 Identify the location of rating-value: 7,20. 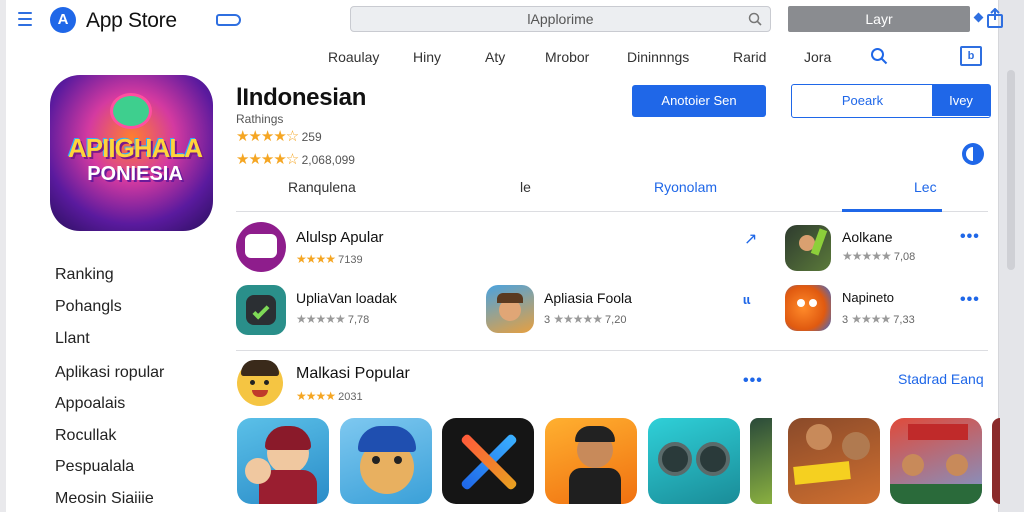
(616, 320).